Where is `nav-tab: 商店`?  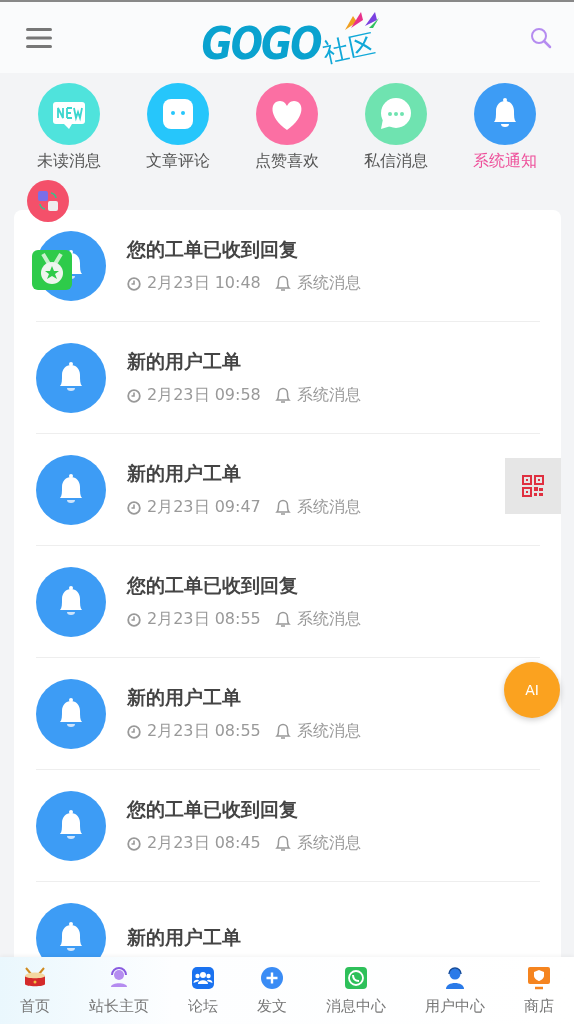
nav-tab: 商店 is located at coordinates (539, 990).